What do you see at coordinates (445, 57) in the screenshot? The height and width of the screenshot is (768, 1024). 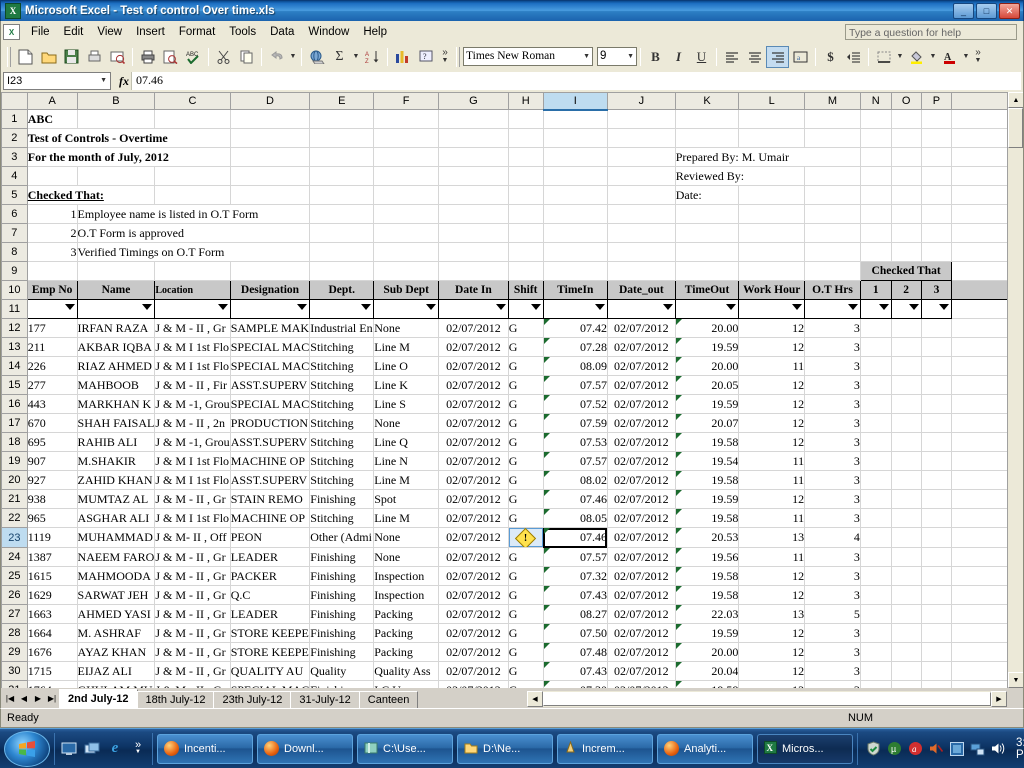 I see `toolbar-overflow-icon: » ▼` at bounding box center [445, 57].